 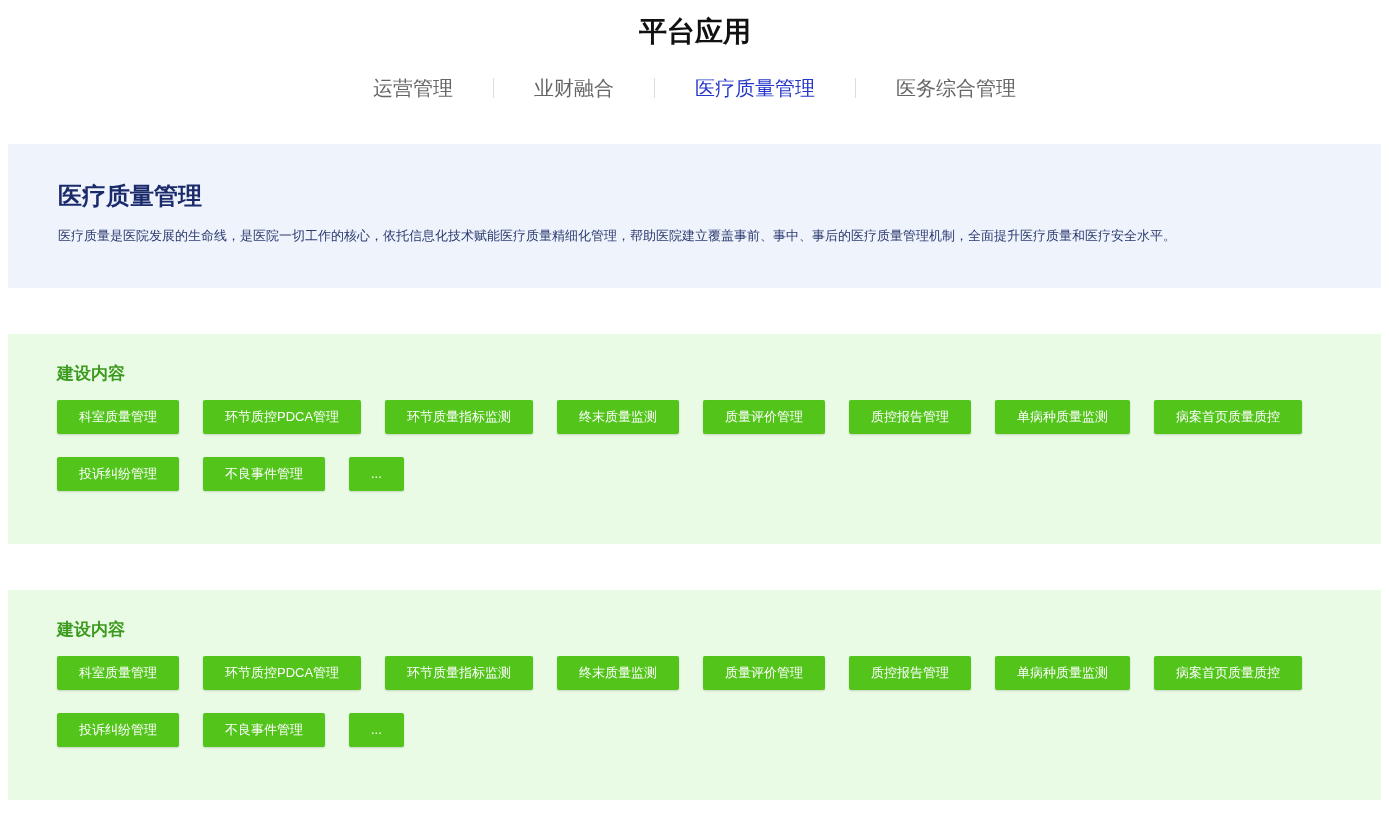 I want to click on tab: 医疗质量管理, so click(x=755, y=88).